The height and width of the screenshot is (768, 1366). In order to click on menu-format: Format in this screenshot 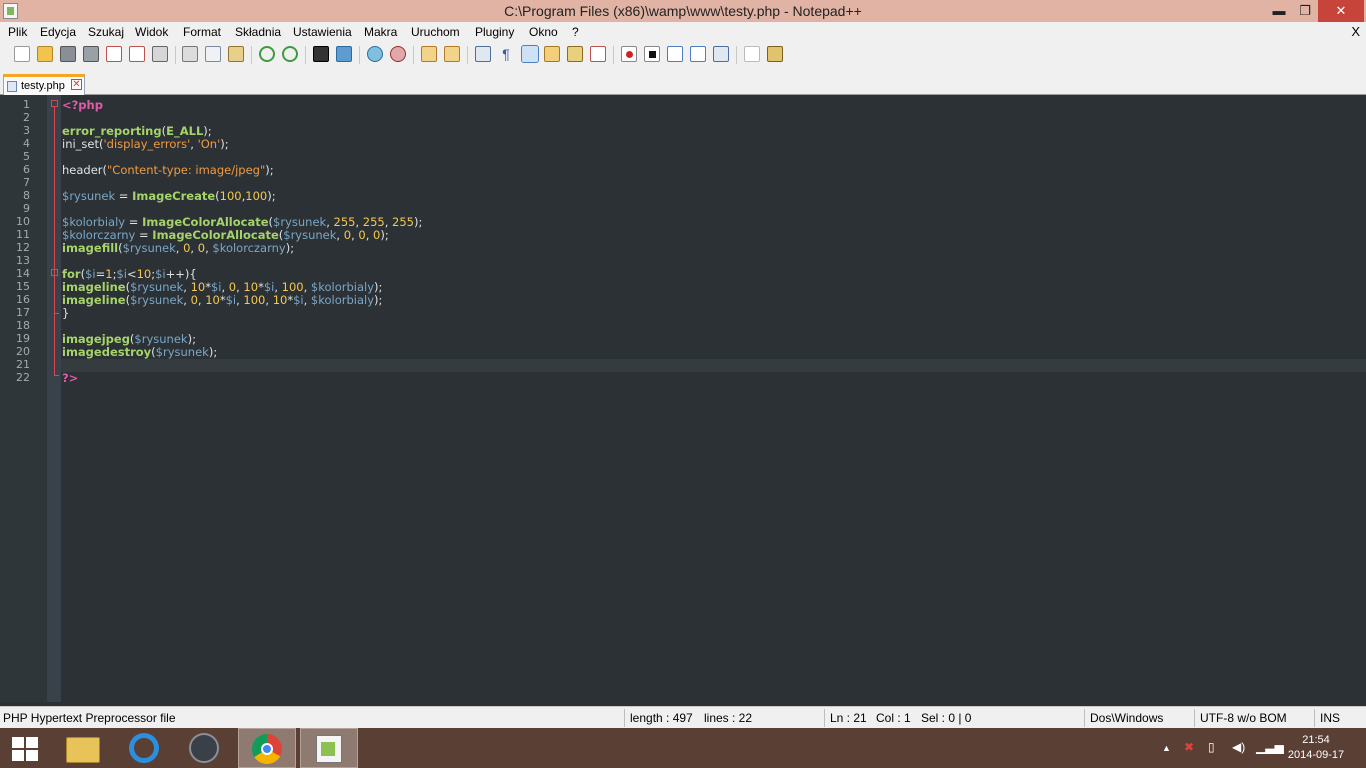, I will do `click(202, 32)`.